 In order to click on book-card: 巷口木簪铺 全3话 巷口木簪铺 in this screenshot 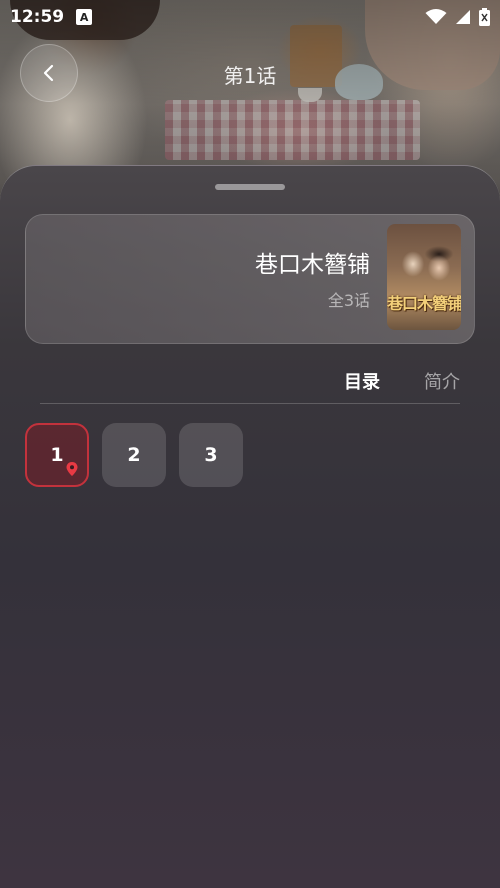, I will do `click(250, 279)`.